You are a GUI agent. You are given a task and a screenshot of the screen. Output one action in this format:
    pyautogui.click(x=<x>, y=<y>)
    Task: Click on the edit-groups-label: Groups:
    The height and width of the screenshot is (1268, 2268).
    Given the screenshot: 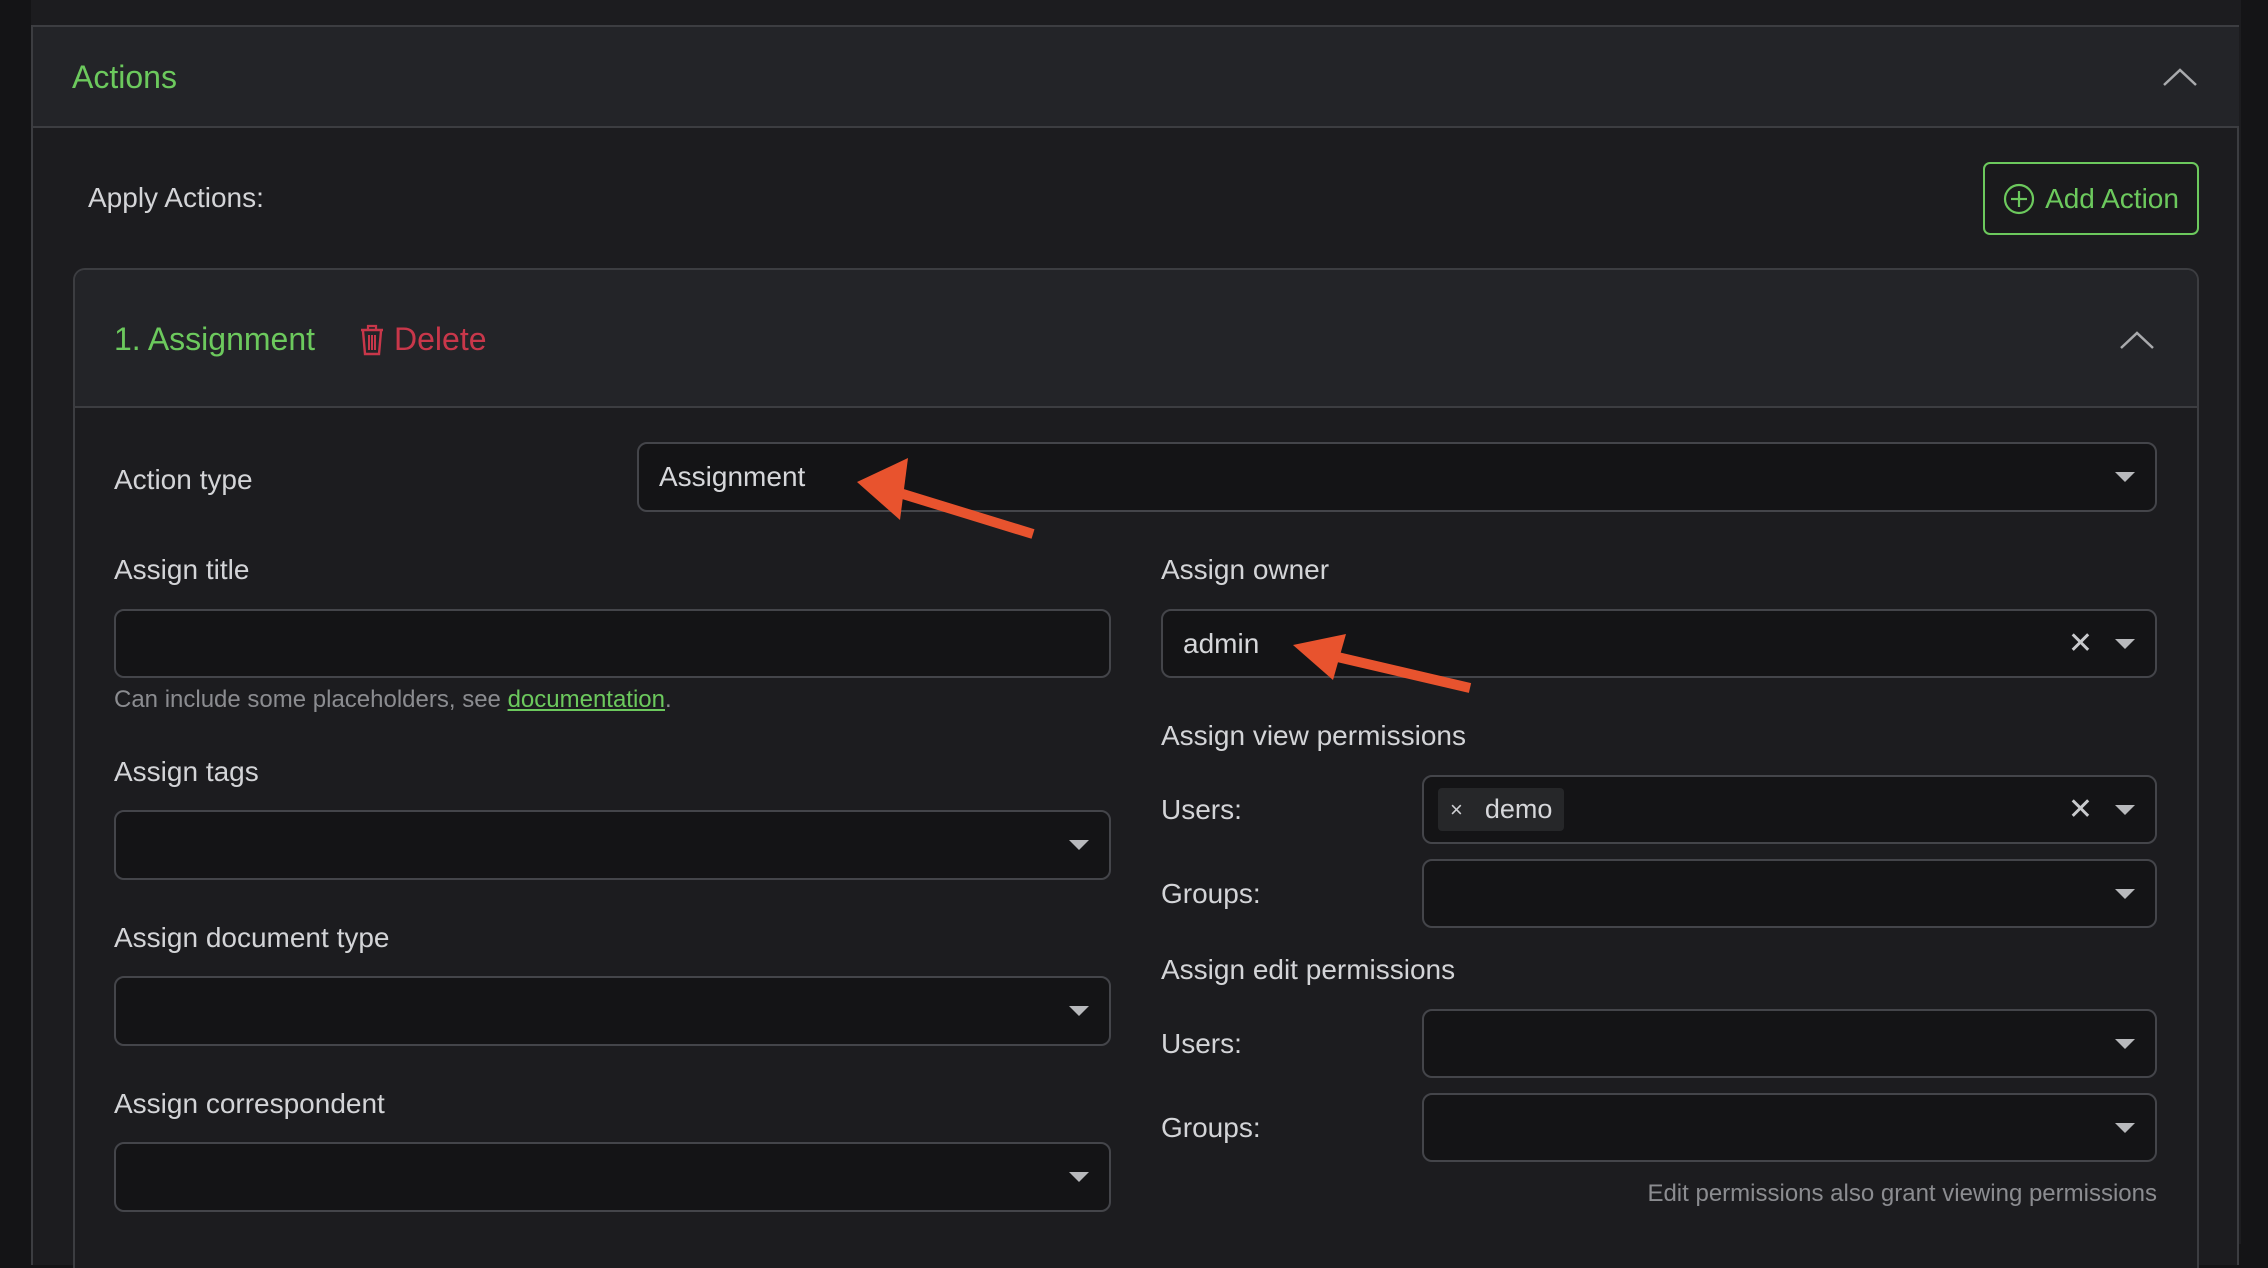 What is the action you would take?
    pyautogui.click(x=1211, y=1127)
    